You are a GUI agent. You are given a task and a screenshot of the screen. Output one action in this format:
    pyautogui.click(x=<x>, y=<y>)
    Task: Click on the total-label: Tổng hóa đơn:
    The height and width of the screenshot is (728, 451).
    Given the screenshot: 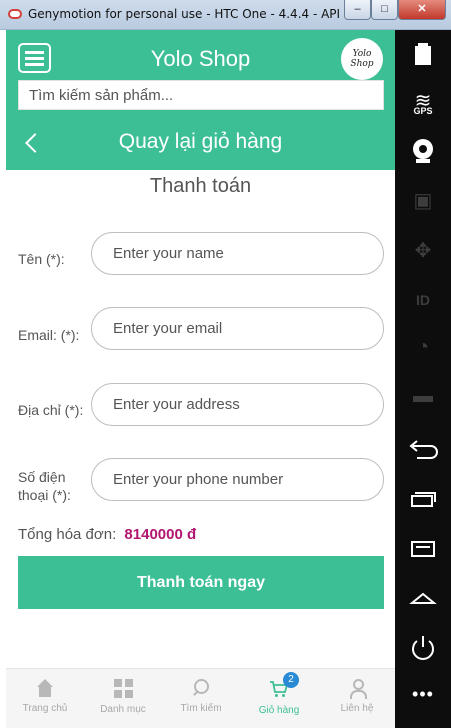 What is the action you would take?
    pyautogui.click(x=67, y=534)
    